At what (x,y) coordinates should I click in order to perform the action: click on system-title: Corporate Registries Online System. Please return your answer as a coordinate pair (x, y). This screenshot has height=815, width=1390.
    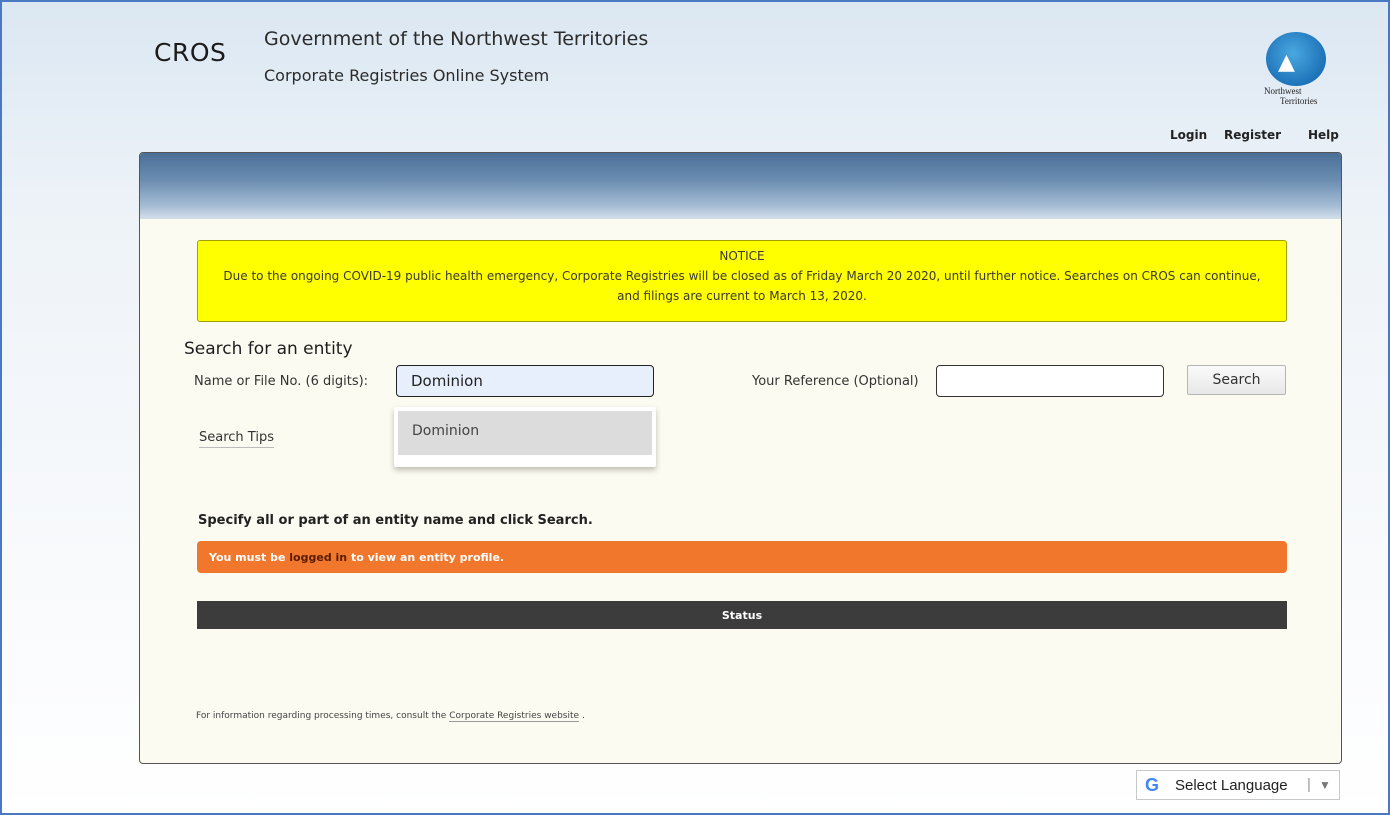
    Looking at the image, I should click on (407, 75).